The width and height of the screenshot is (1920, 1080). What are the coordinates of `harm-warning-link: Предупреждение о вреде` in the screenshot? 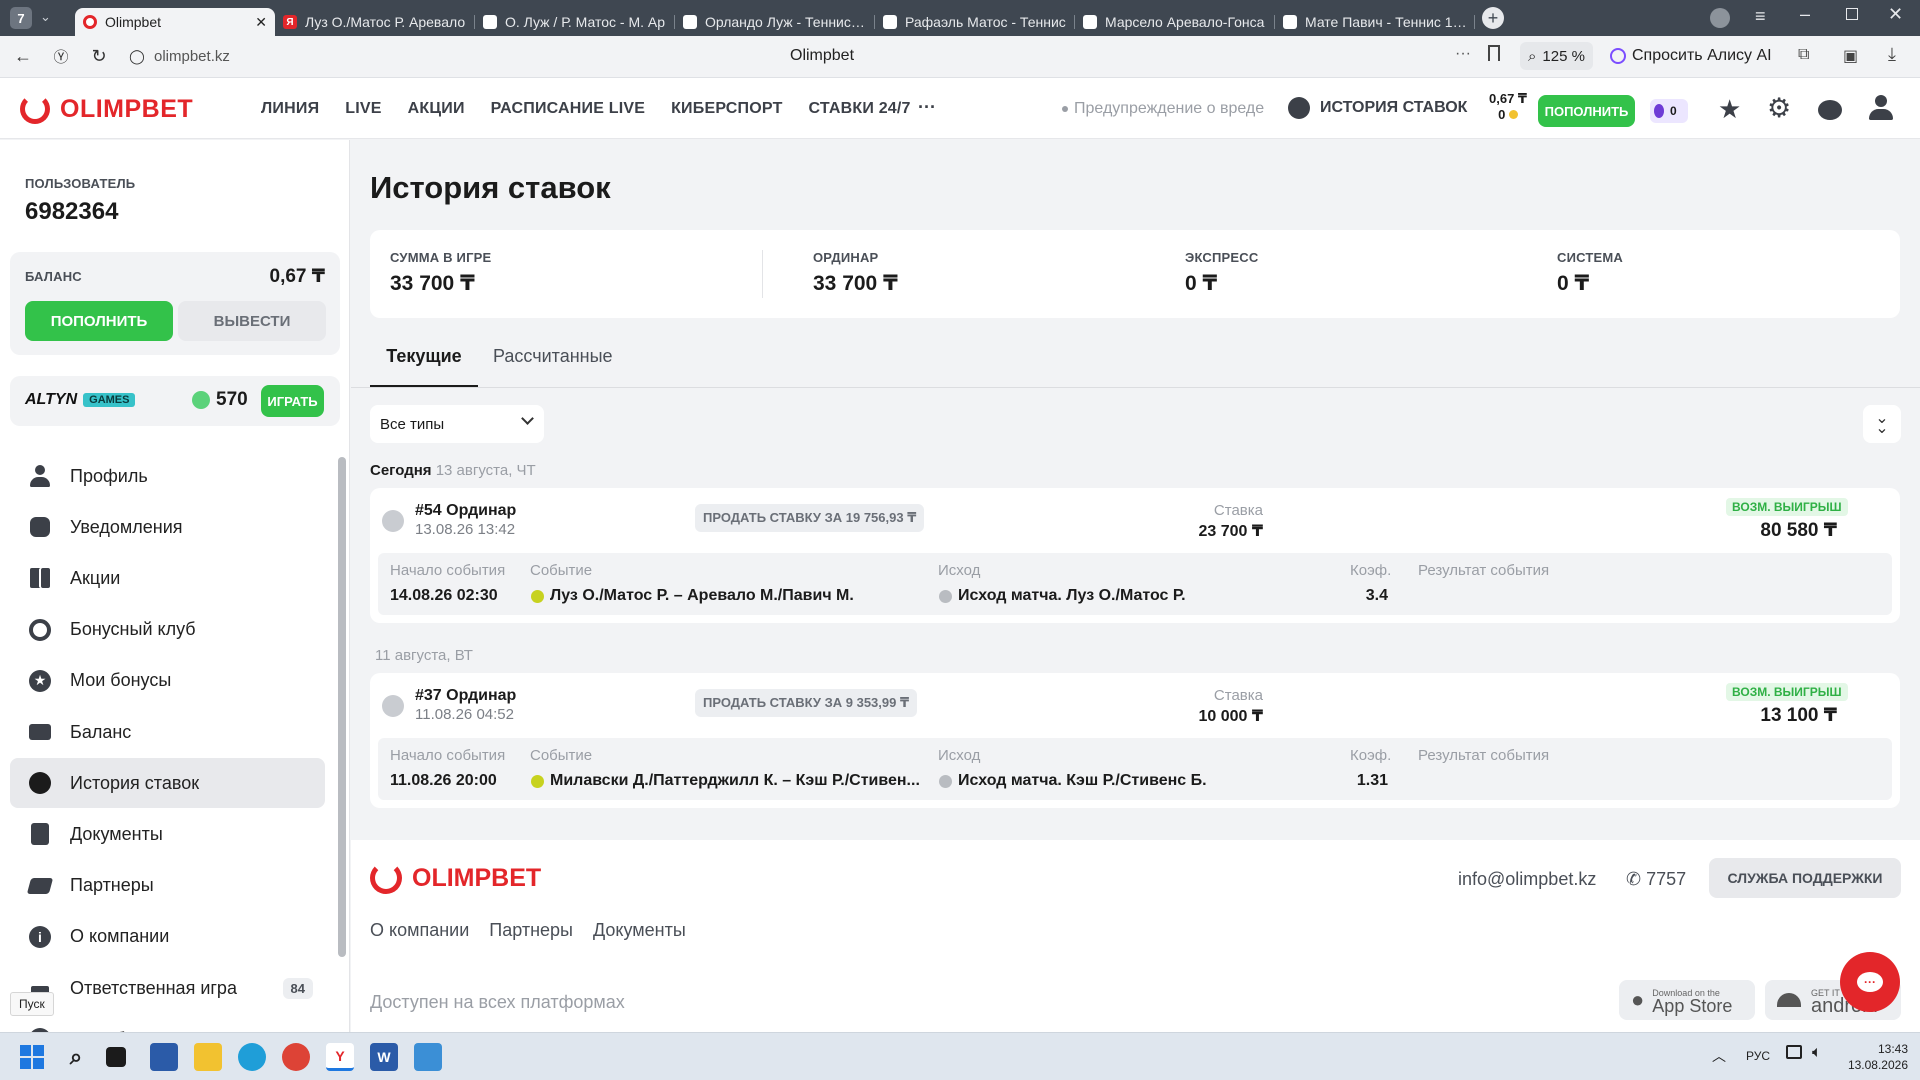 It's located at (1163, 109).